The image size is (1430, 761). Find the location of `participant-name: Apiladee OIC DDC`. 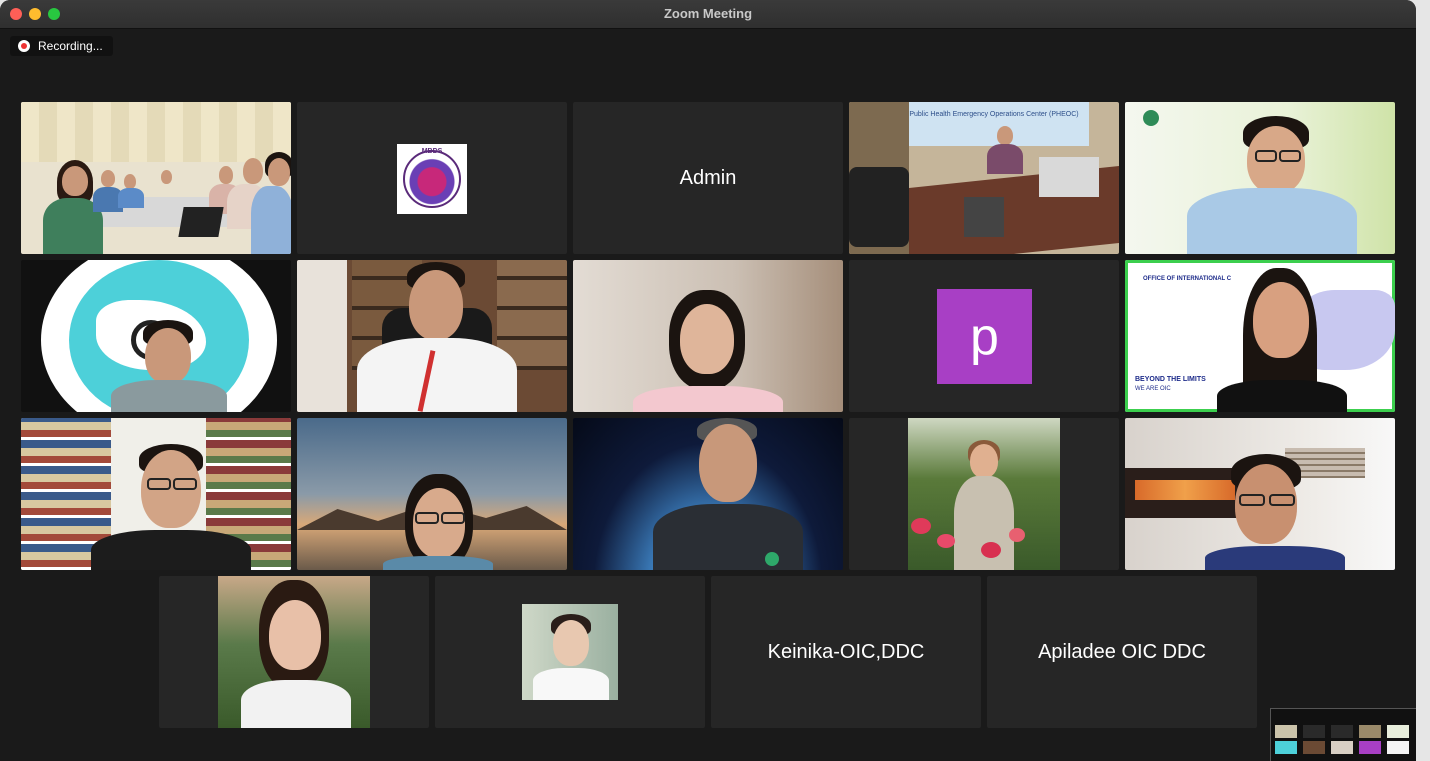

participant-name: Apiladee OIC DDC is located at coordinates (1122, 651).